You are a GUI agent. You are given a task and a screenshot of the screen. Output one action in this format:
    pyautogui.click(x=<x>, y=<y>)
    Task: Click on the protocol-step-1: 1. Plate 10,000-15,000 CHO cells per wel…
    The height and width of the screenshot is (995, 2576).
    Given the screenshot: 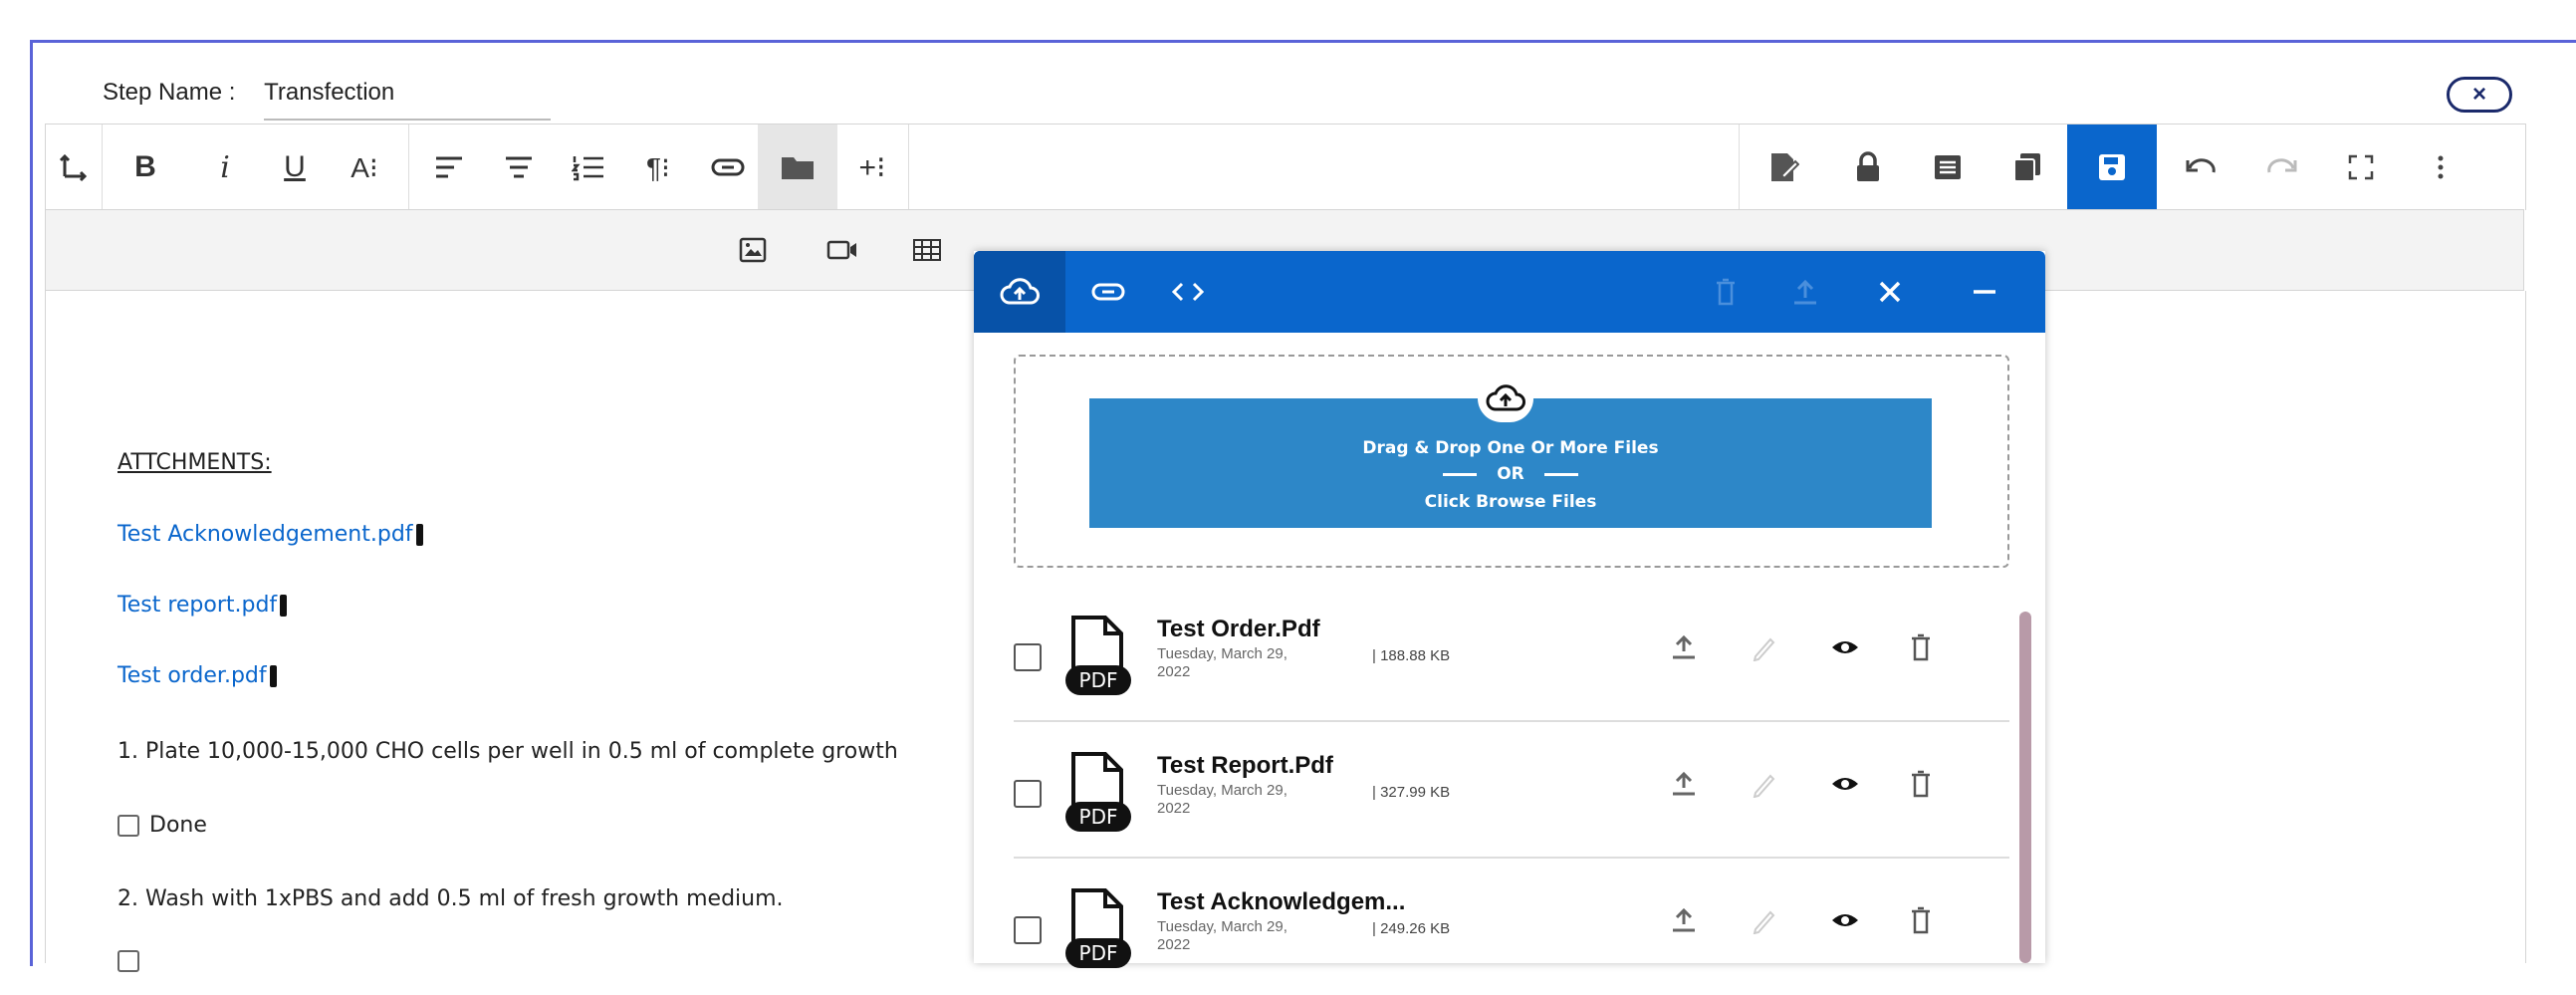 What is the action you would take?
    pyautogui.click(x=507, y=752)
    